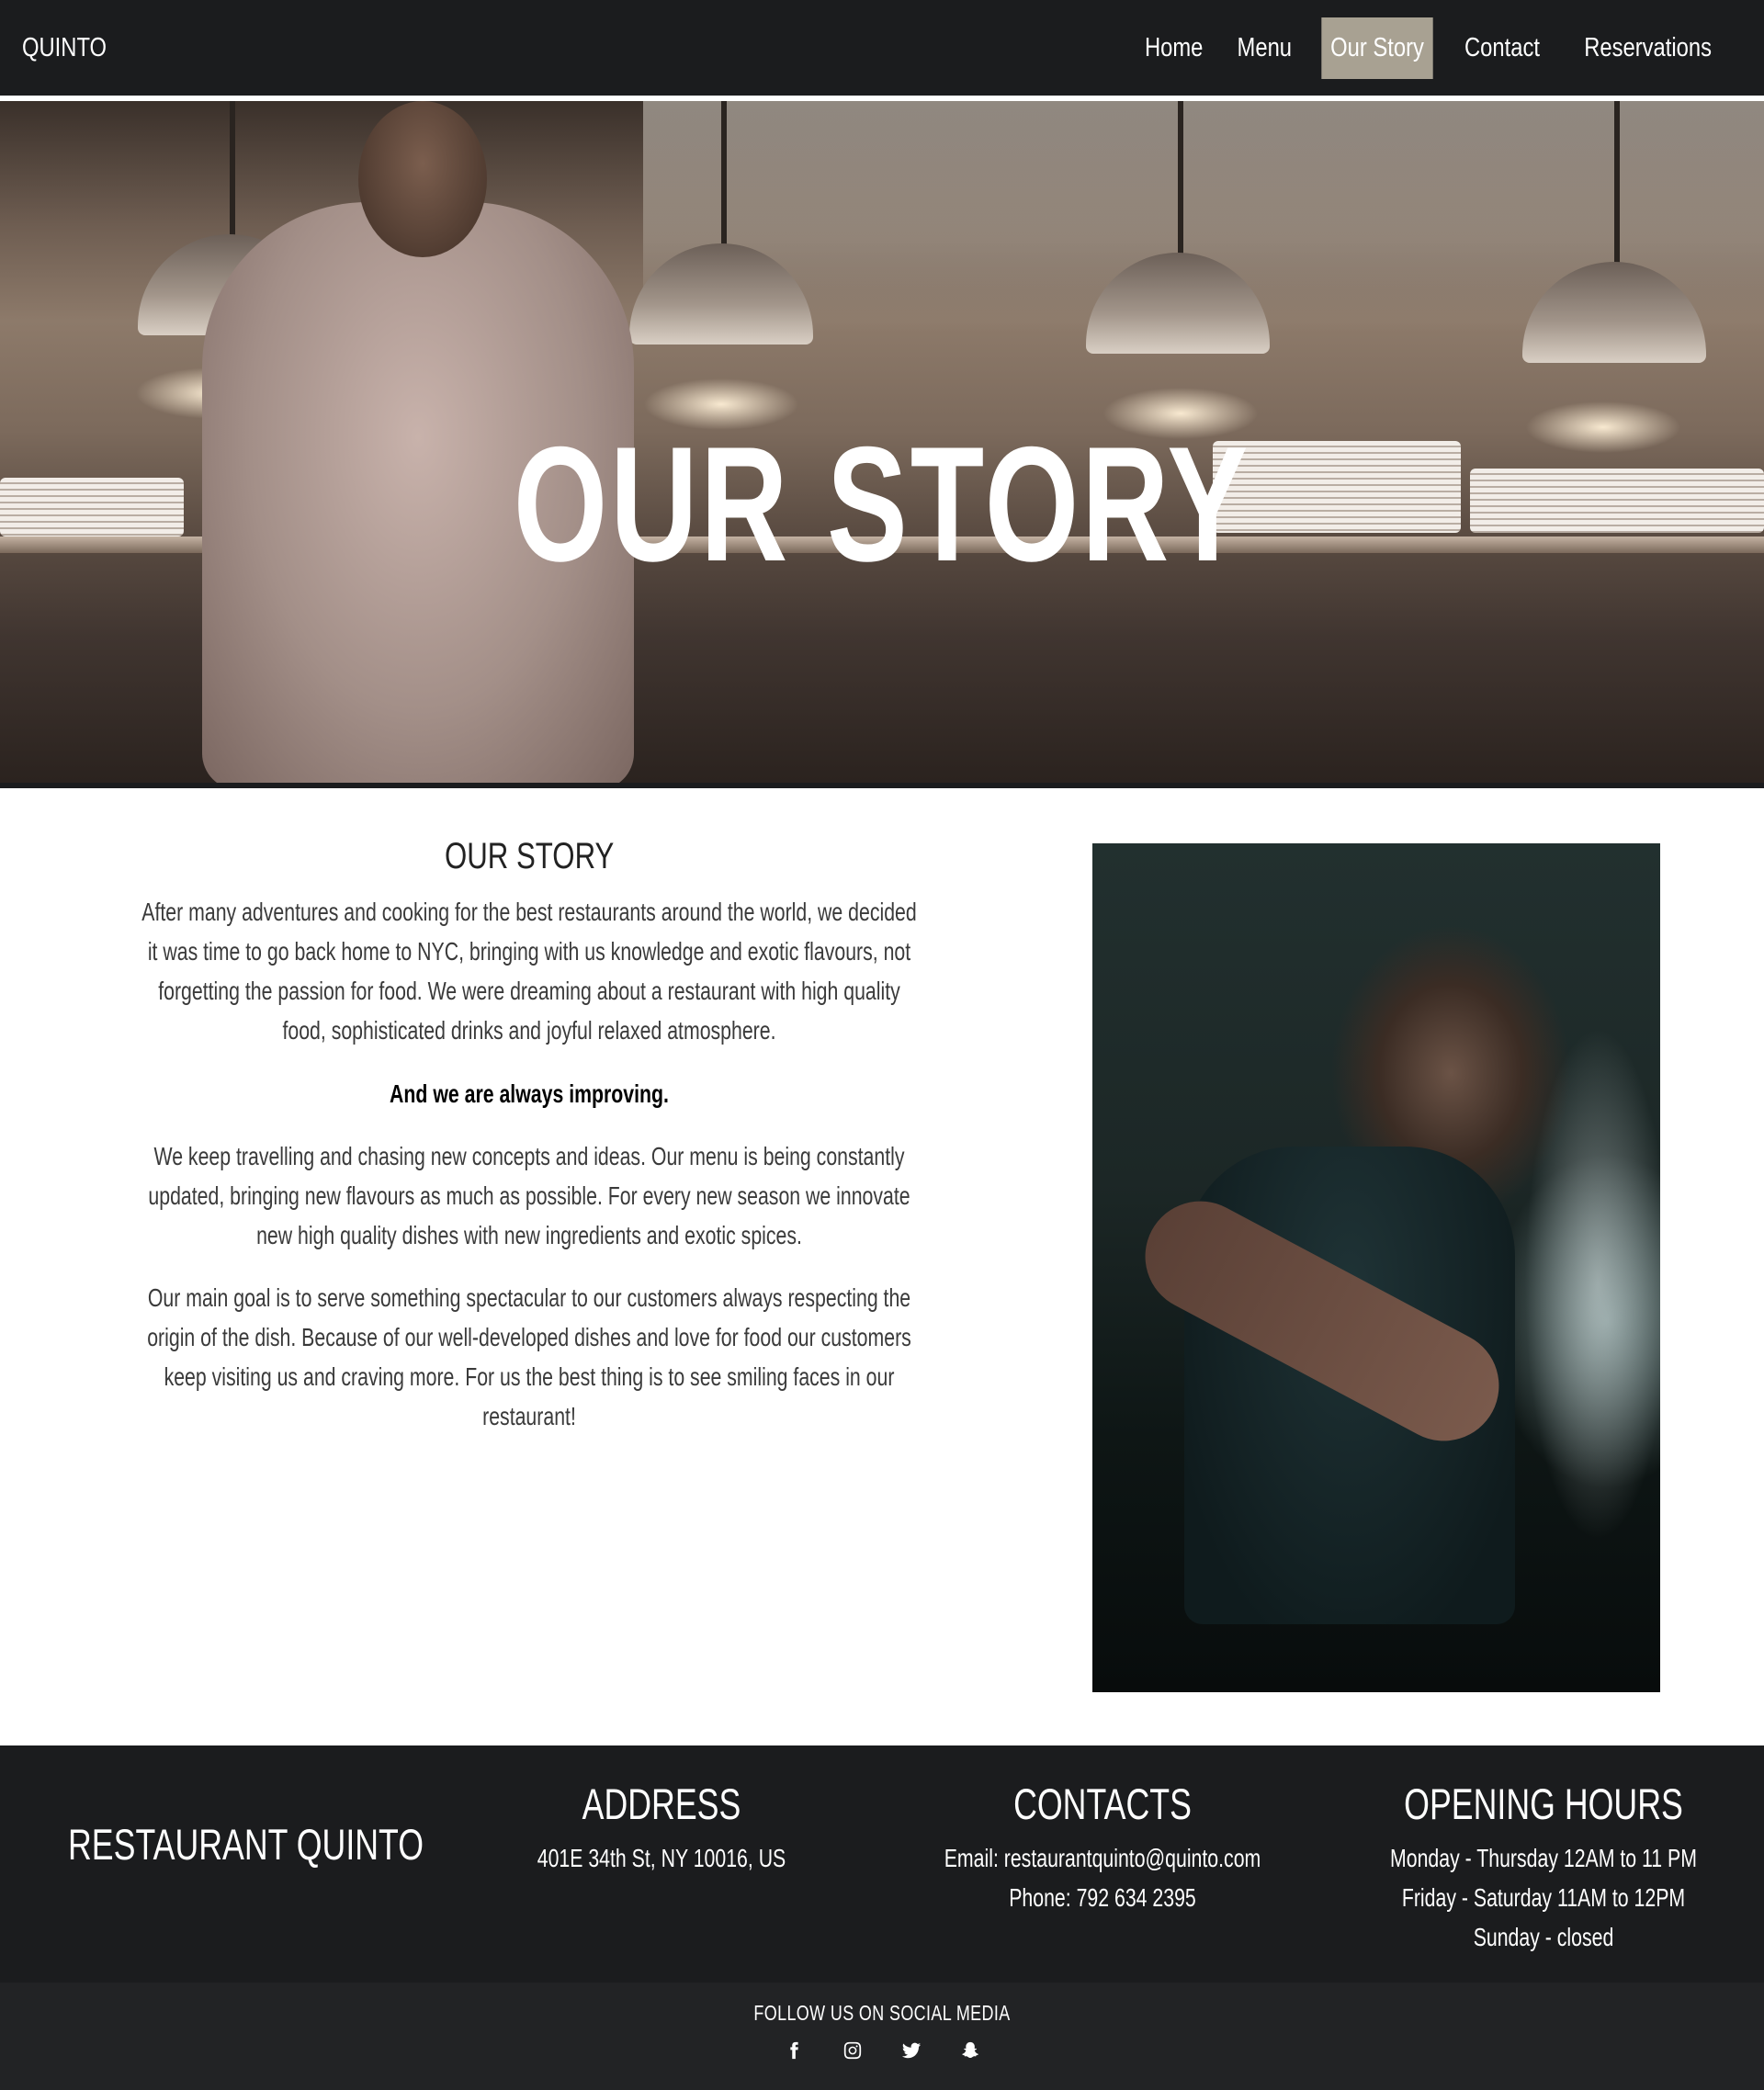 This screenshot has width=1764, height=2090. I want to click on snapchat-icon, so click(970, 2050).